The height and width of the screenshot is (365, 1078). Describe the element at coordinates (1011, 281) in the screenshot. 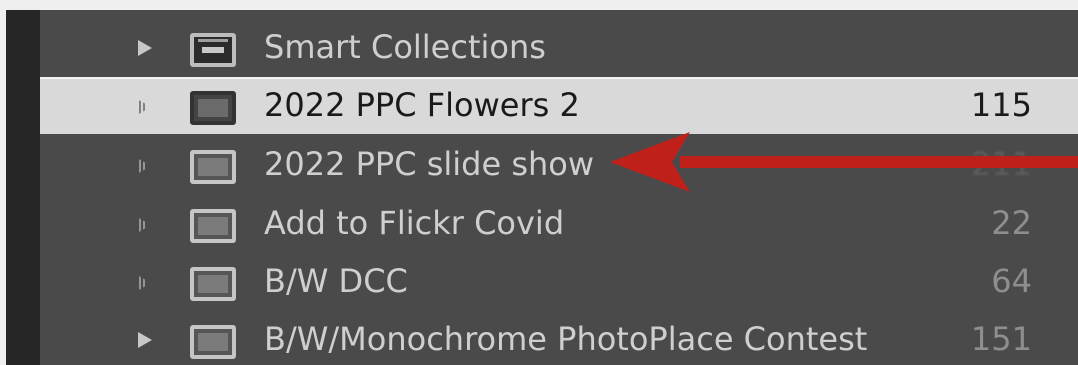

I see `collection-count: 64` at that location.